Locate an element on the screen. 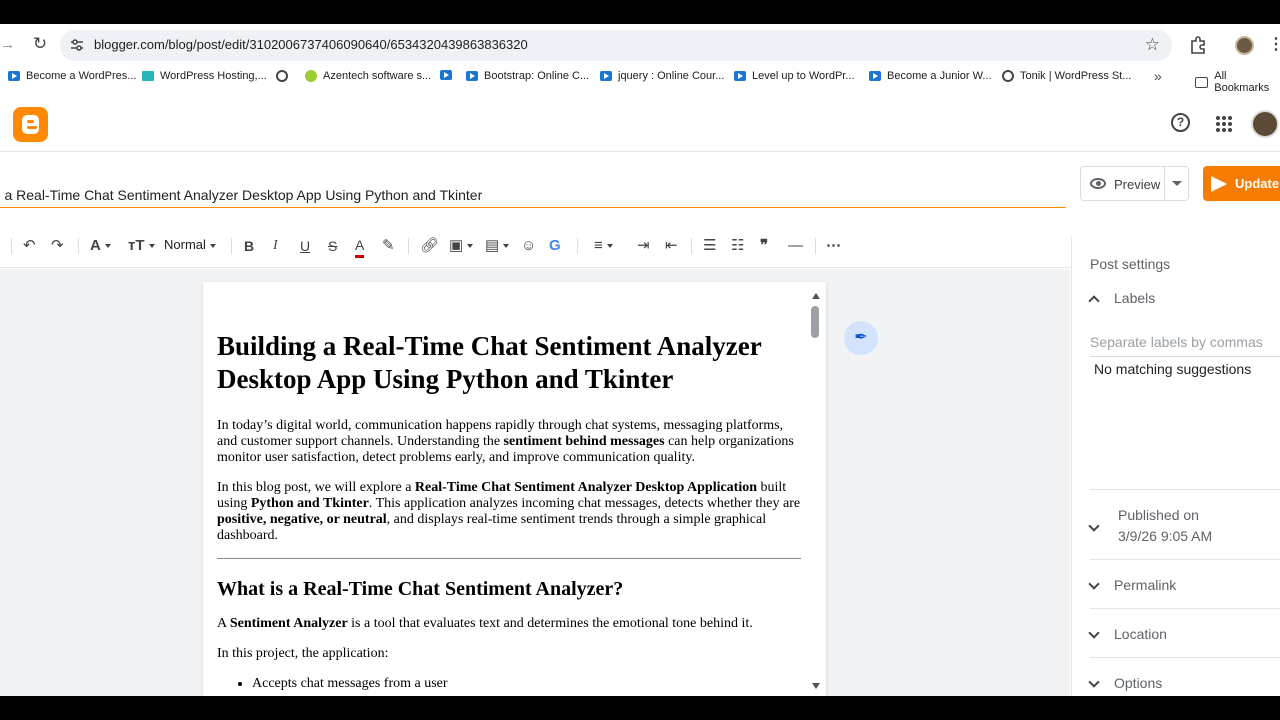 This screenshot has height=720, width=1280. options-section-header: Options is located at coordinates (1125, 683).